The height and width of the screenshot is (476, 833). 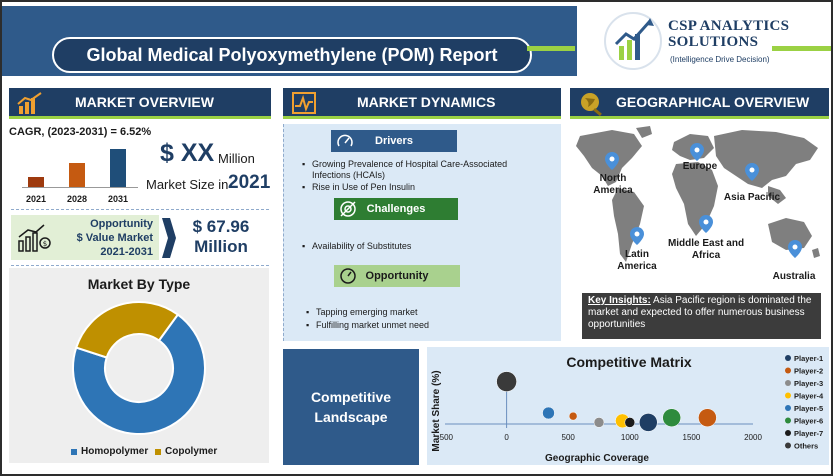 What do you see at coordinates (221, 246) in the screenshot?
I see `opportunity-value-unit: Million` at bounding box center [221, 246].